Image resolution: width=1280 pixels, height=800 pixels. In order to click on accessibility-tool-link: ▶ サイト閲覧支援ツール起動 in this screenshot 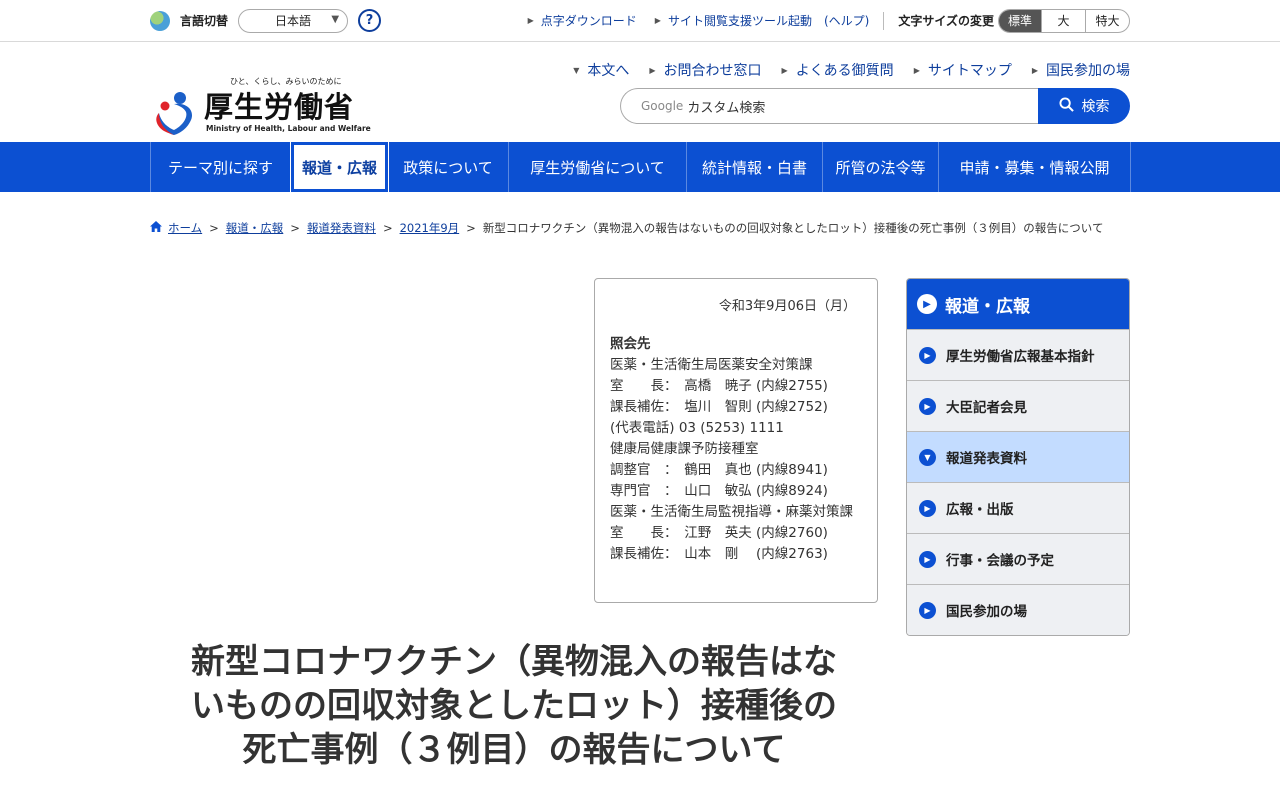, I will do `click(733, 20)`.